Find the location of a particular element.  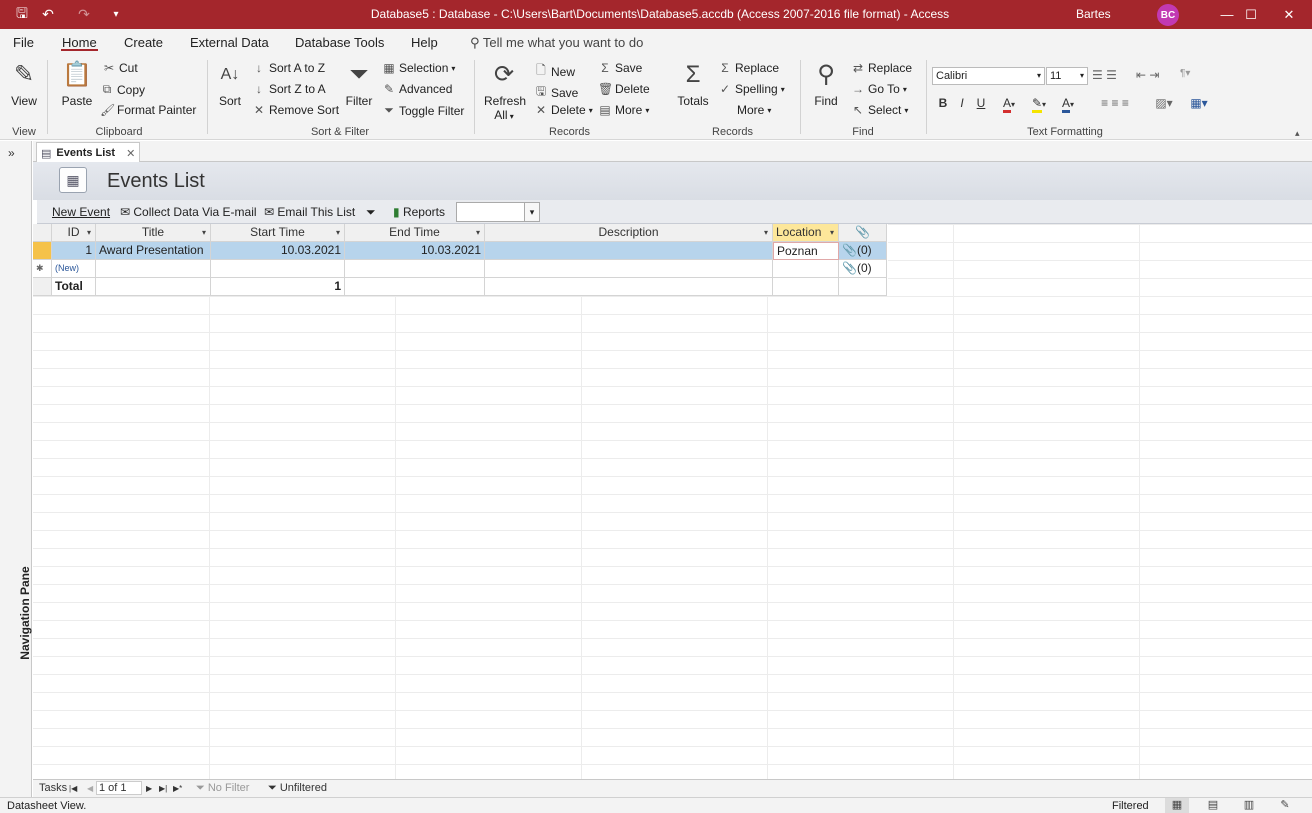

underline-button: U is located at coordinates (981, 103).